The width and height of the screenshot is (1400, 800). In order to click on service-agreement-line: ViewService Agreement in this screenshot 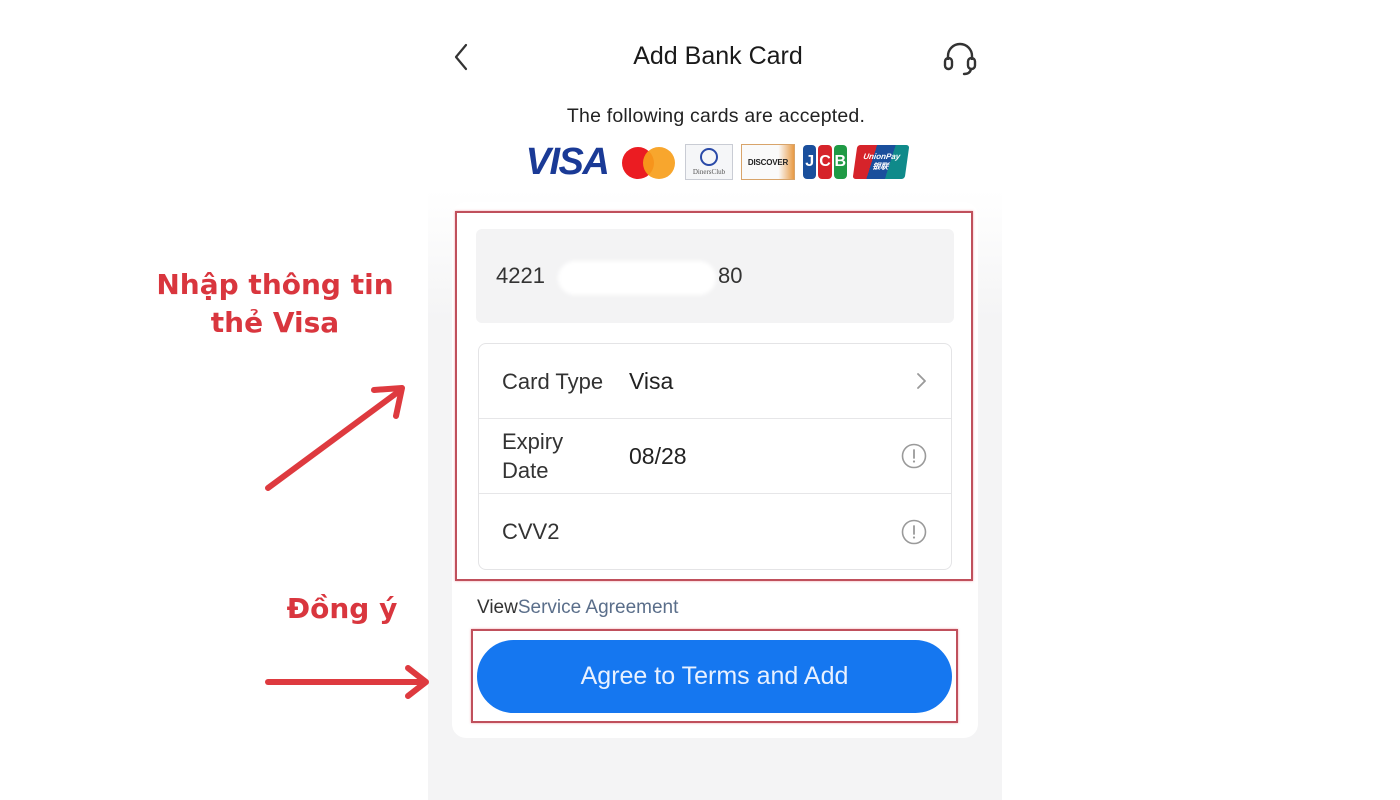, I will do `click(577, 608)`.